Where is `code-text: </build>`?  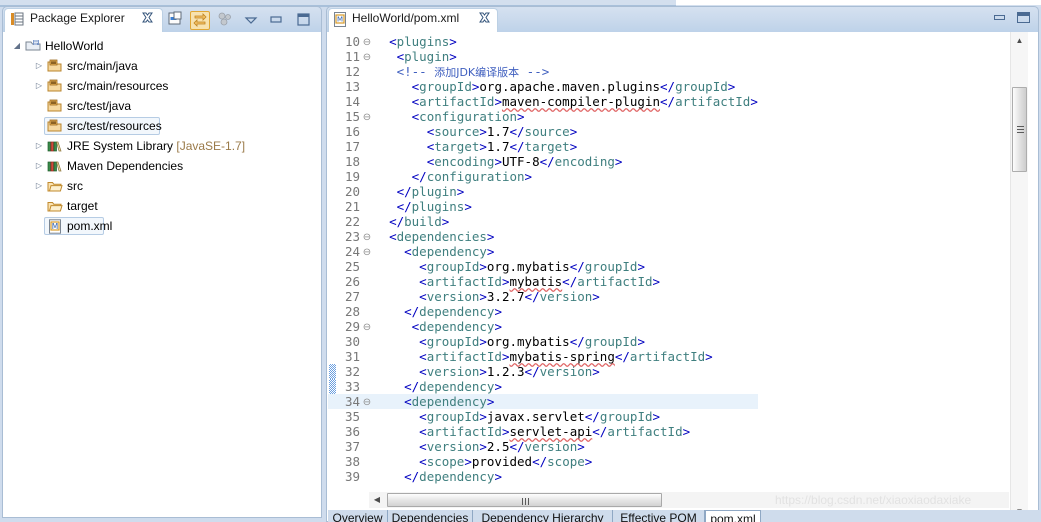
code-text: </build> is located at coordinates (419, 221).